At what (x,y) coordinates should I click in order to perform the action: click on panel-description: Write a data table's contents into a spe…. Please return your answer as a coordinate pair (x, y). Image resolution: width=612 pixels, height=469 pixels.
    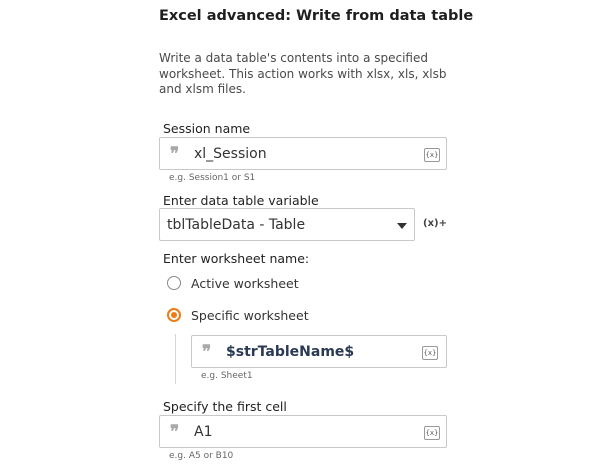
    Looking at the image, I should click on (303, 73).